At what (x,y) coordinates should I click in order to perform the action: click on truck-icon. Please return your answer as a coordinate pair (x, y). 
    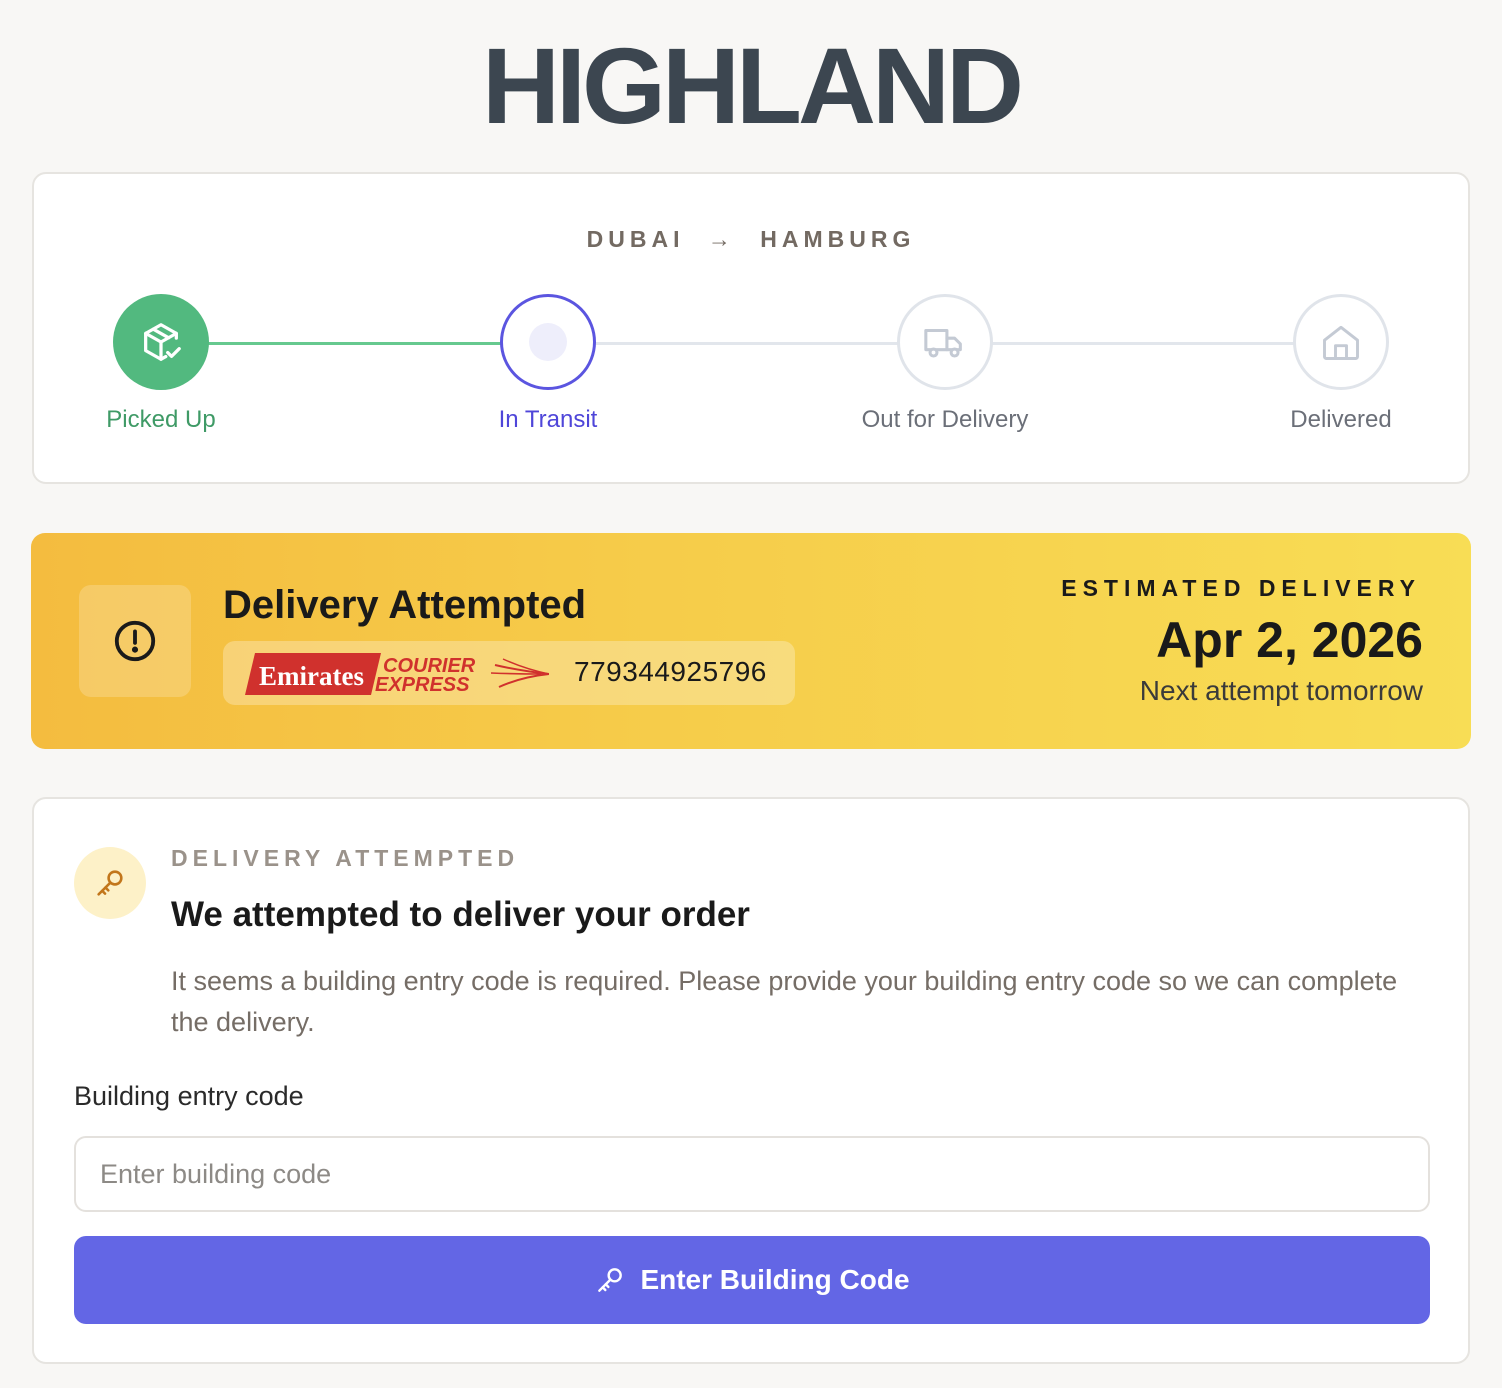
    Looking at the image, I should click on (943, 343).